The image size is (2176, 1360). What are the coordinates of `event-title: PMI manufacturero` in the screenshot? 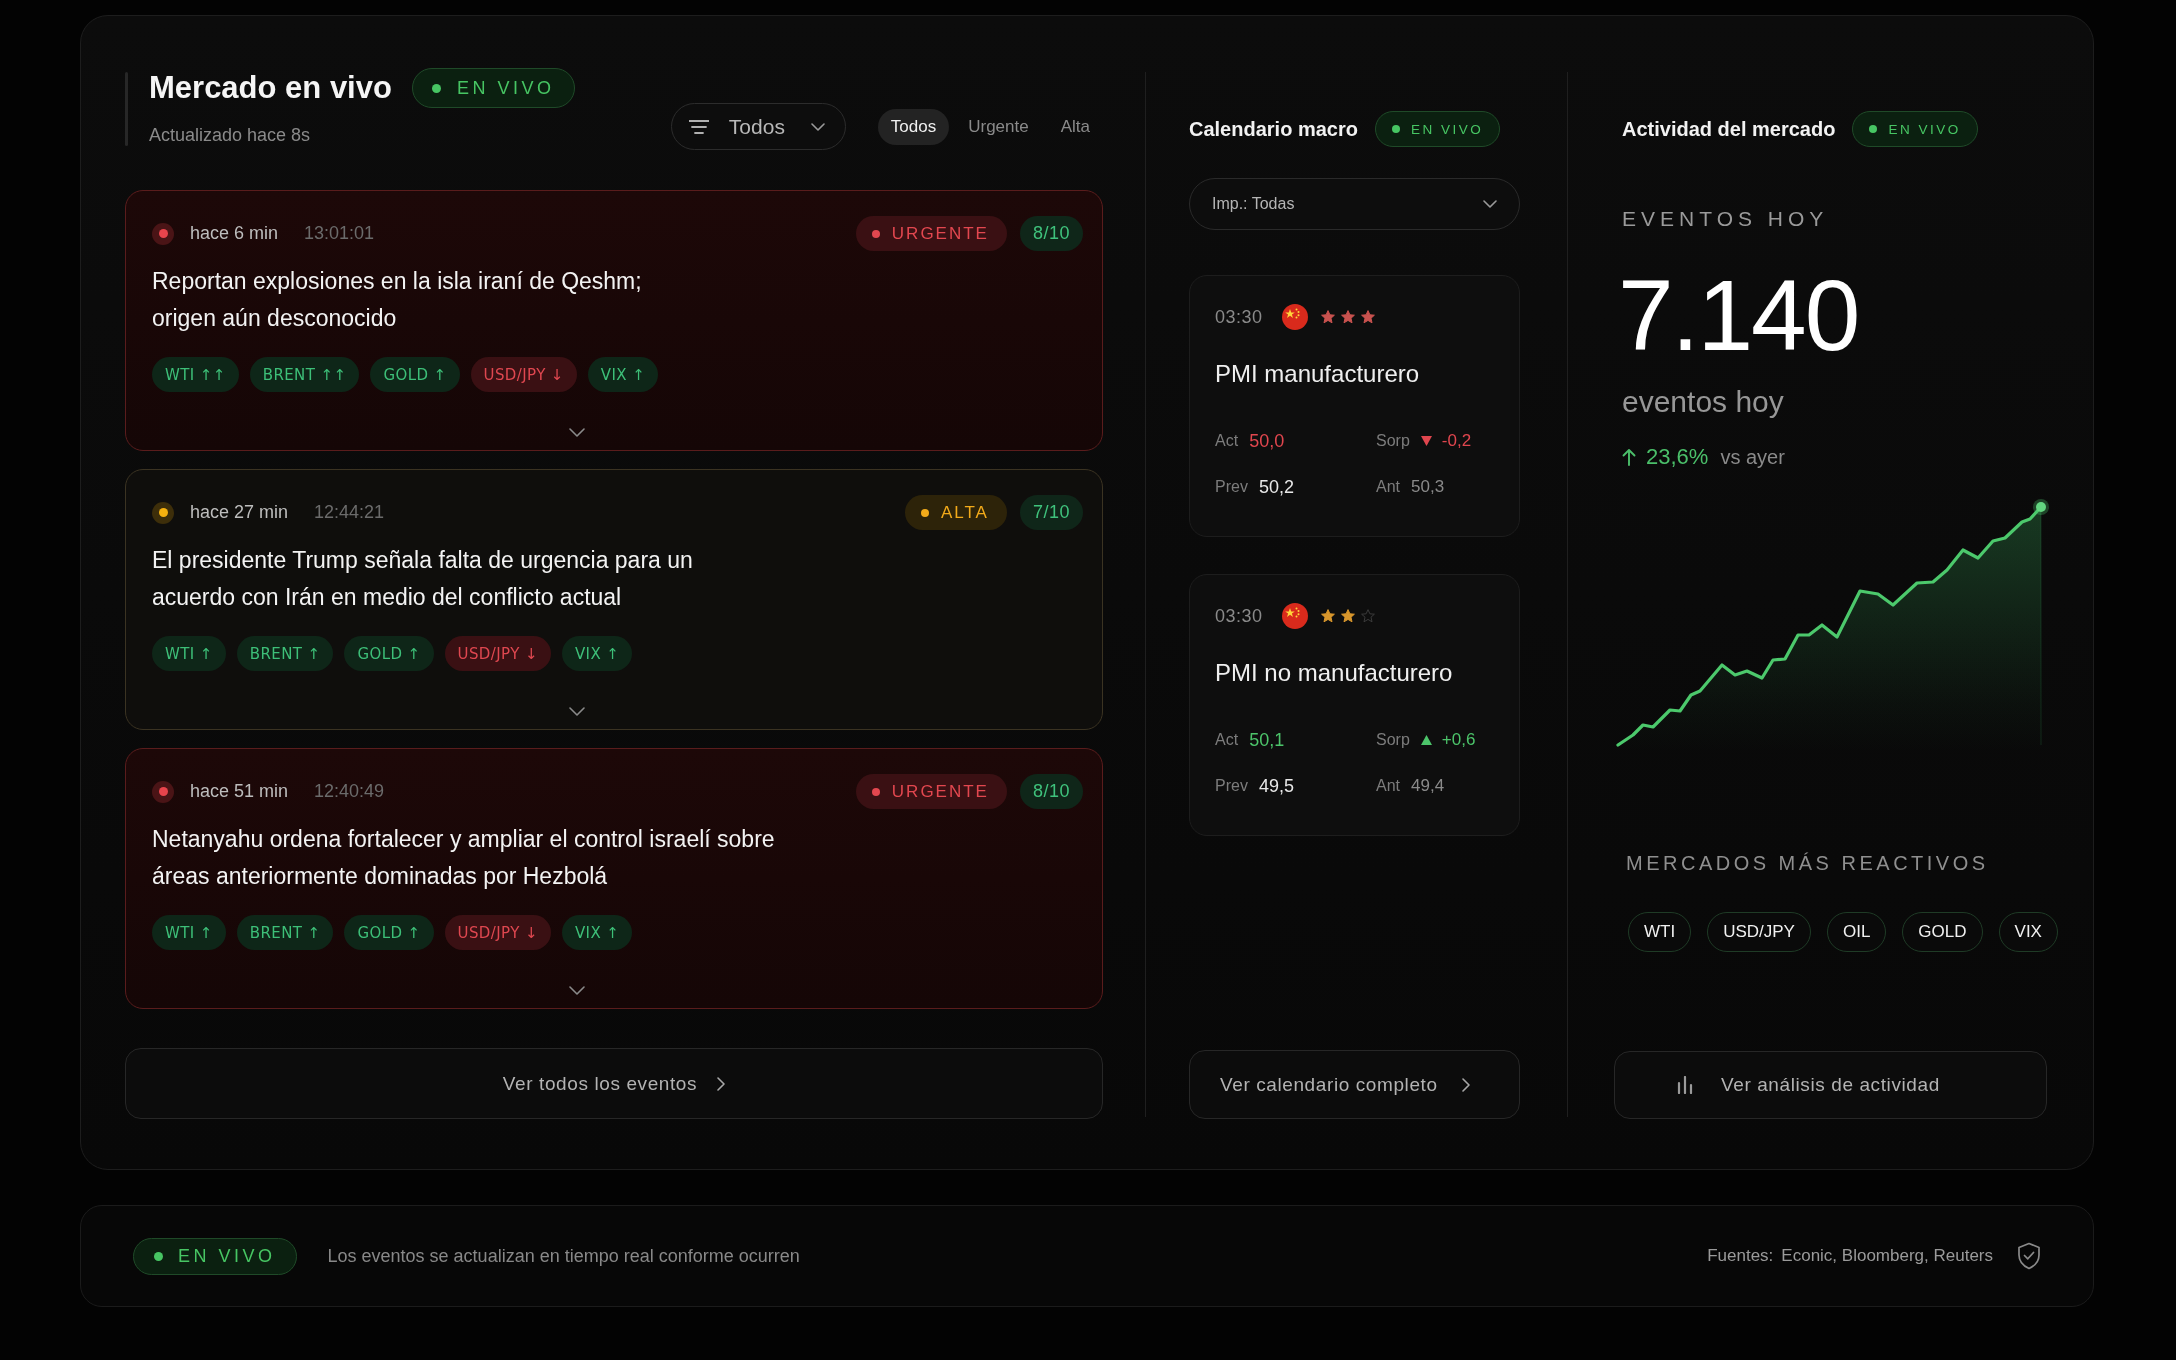 It's located at (1318, 374).